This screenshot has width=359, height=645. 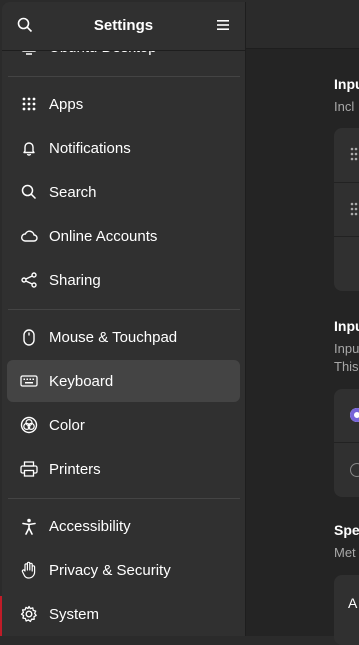 I want to click on section-subtitle: Inpu, so click(x=346, y=348).